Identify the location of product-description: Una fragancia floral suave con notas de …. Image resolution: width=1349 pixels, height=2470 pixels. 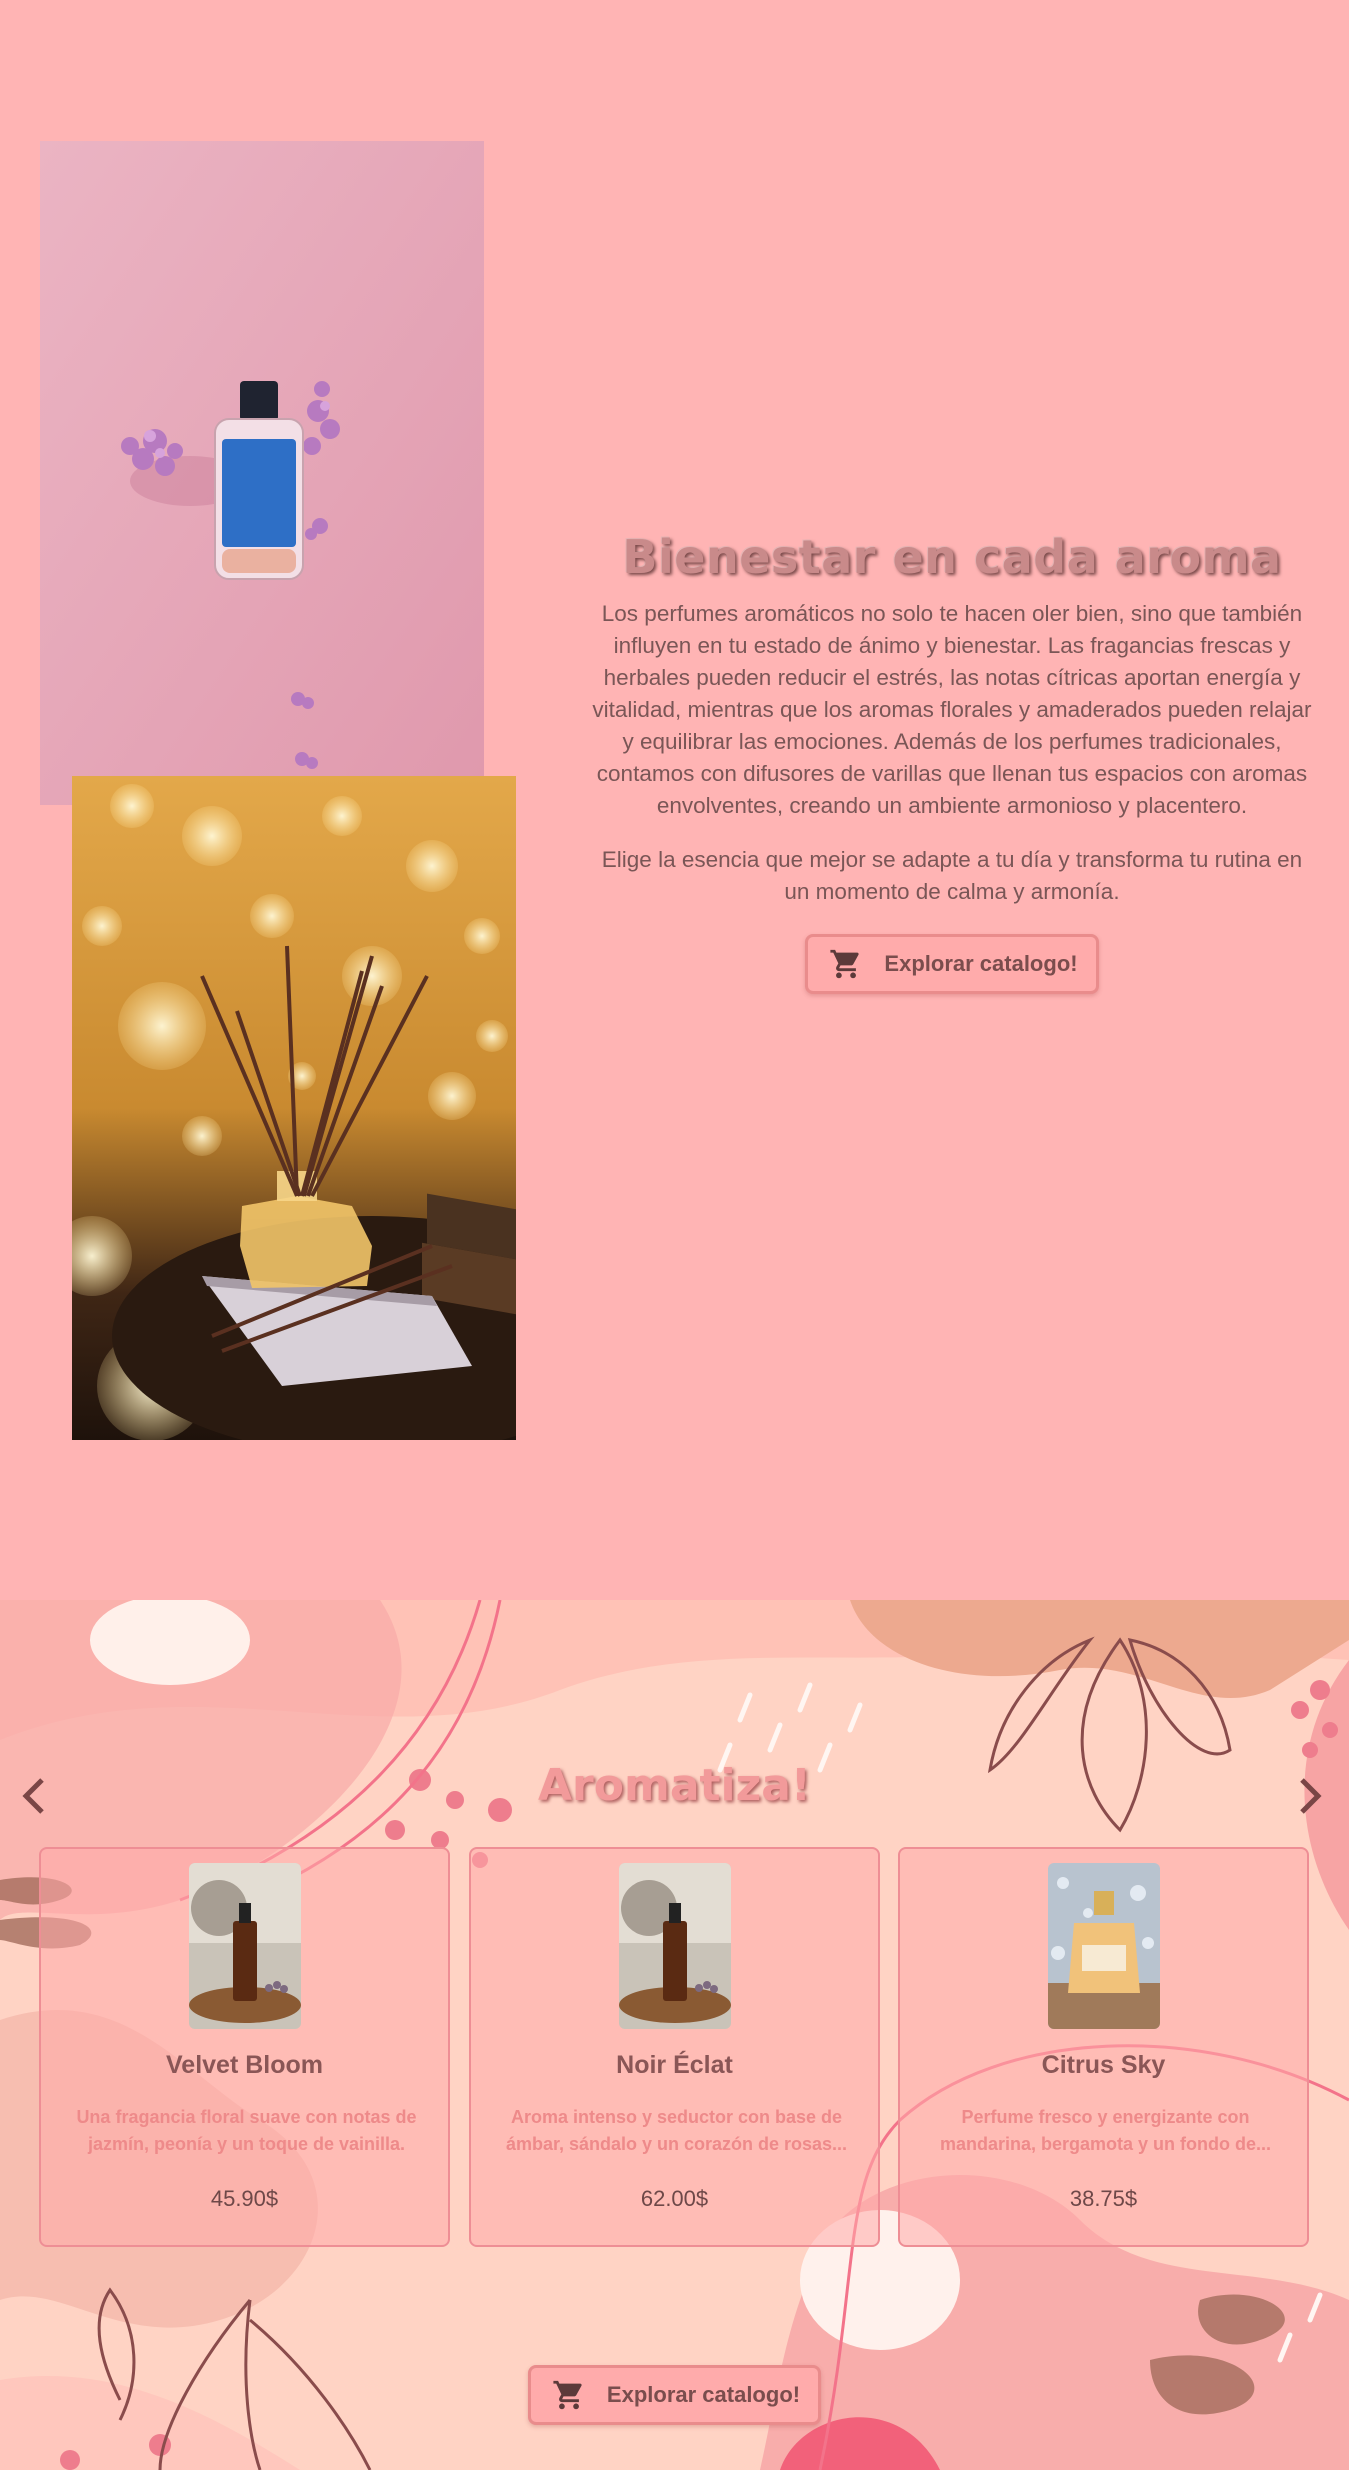
(246, 2130).